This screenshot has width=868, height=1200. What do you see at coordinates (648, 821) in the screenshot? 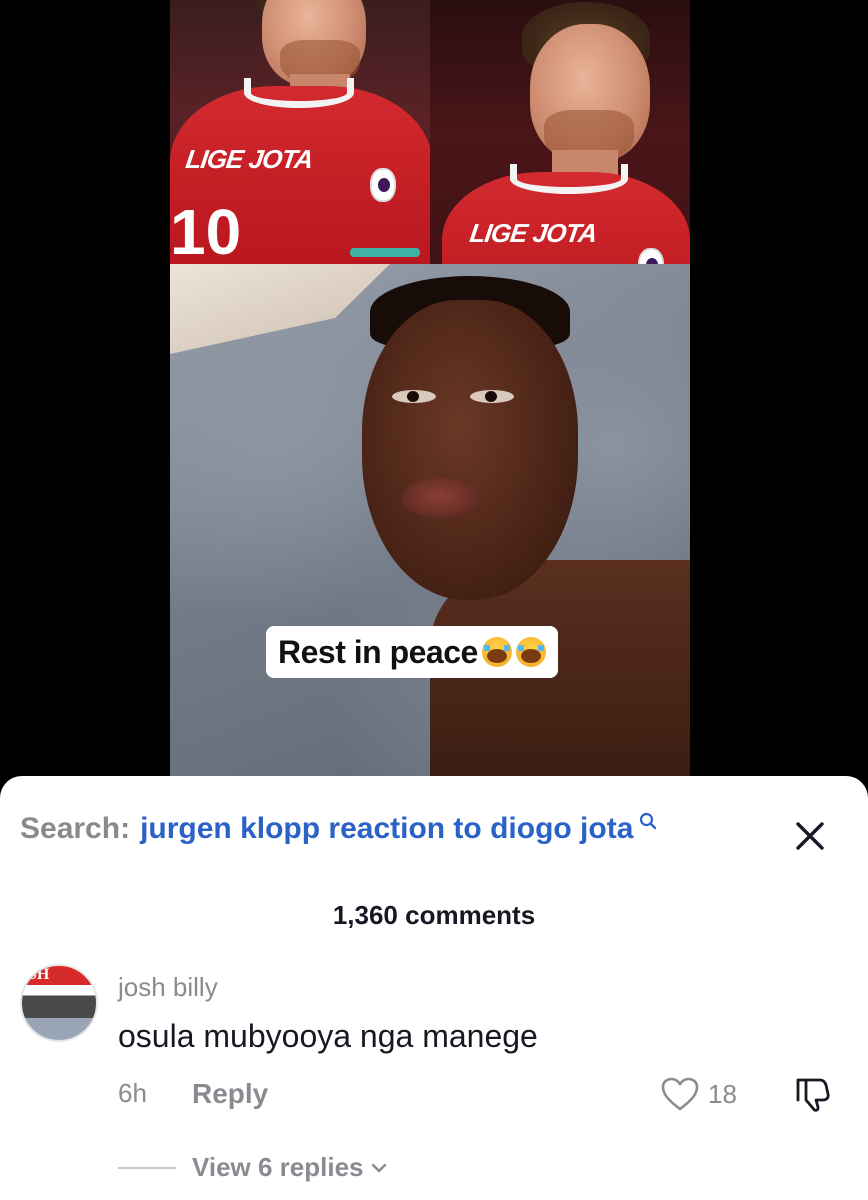
I see `search-icon` at bounding box center [648, 821].